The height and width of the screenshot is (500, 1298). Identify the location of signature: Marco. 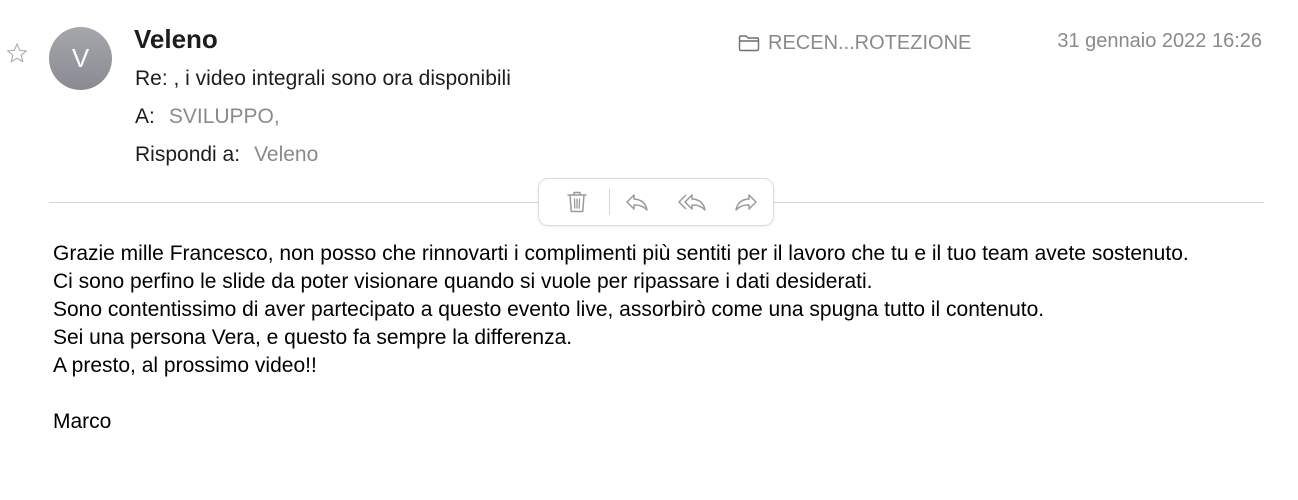
(82, 421).